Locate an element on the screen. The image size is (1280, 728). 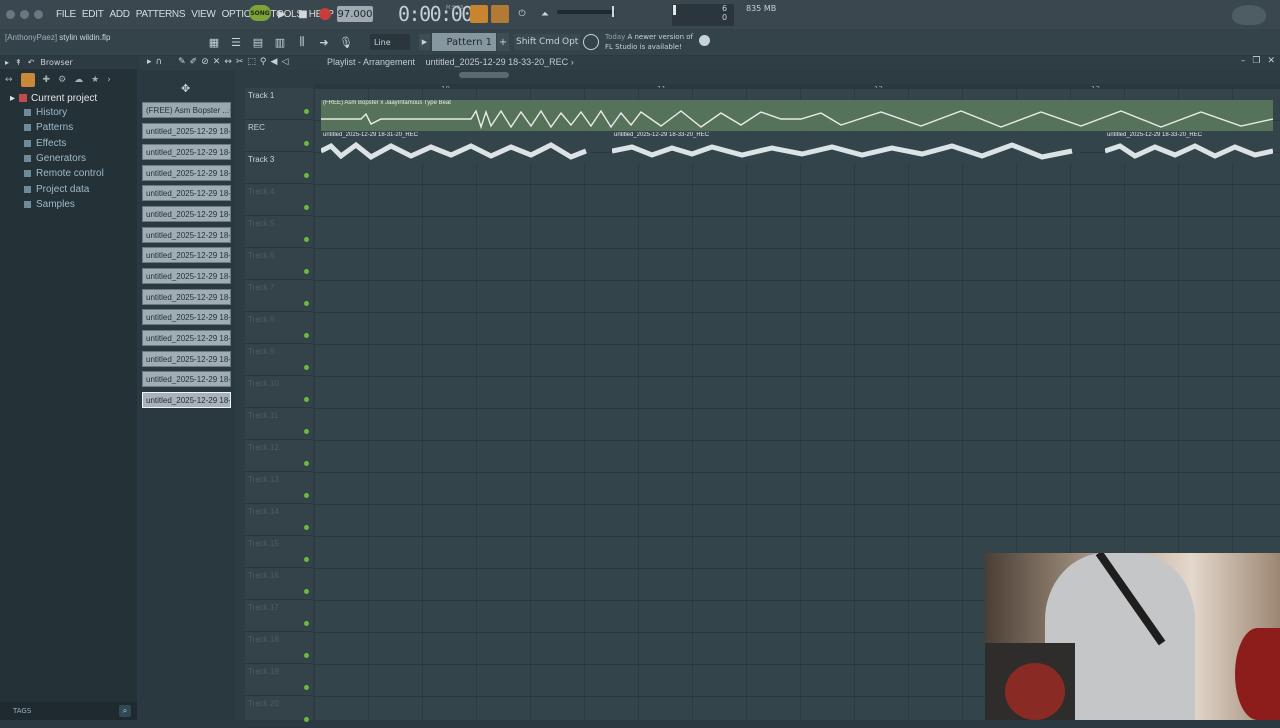
all-files-button is located at coordinates (27, 80).